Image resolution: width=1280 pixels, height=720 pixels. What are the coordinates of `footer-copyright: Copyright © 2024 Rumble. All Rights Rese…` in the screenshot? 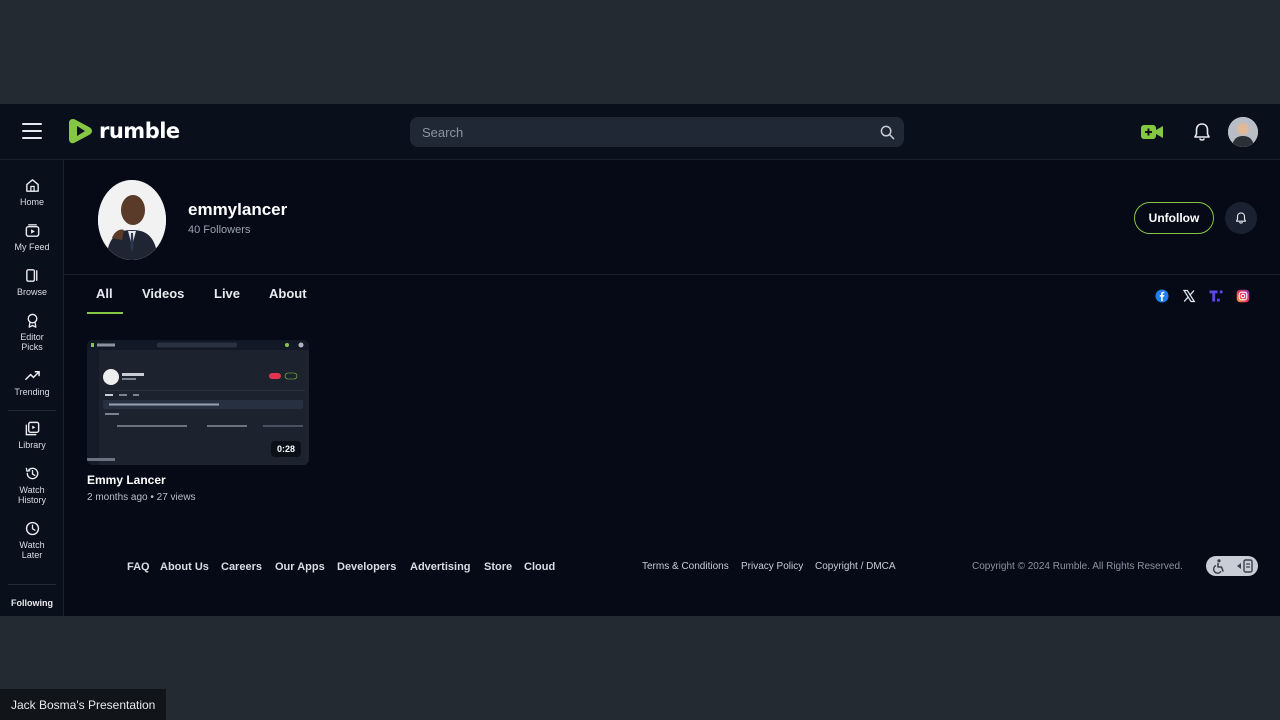 It's located at (1077, 566).